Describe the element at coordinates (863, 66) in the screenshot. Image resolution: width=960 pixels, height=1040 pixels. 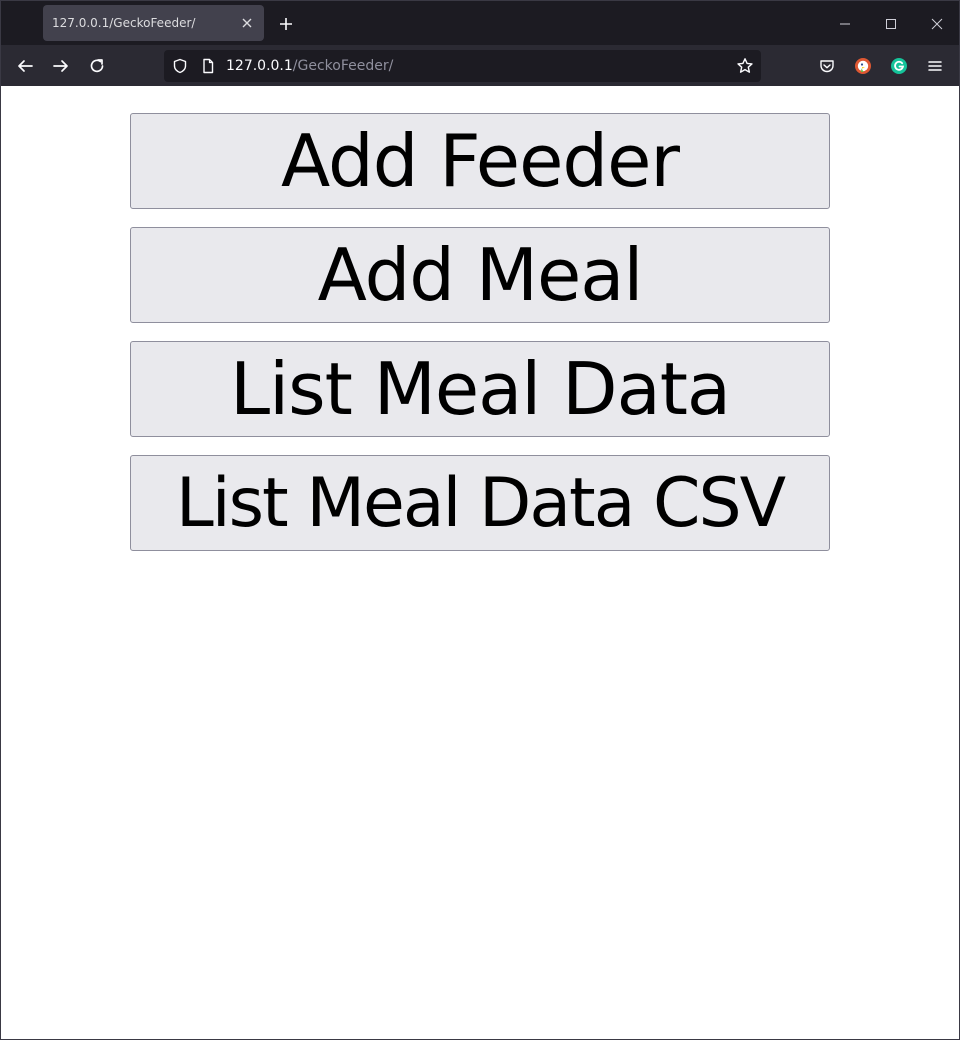
I see `duckduckgo-icon` at that location.